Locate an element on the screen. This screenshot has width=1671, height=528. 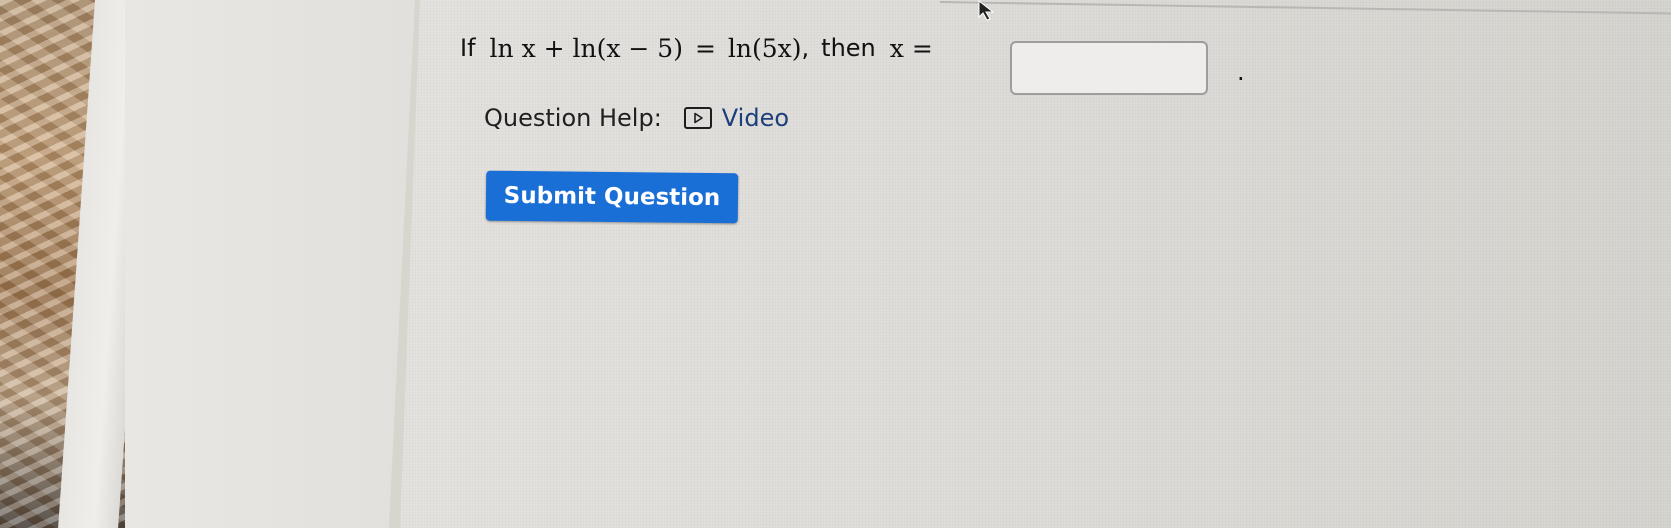
equation-comma: , is located at coordinates (805, 48).